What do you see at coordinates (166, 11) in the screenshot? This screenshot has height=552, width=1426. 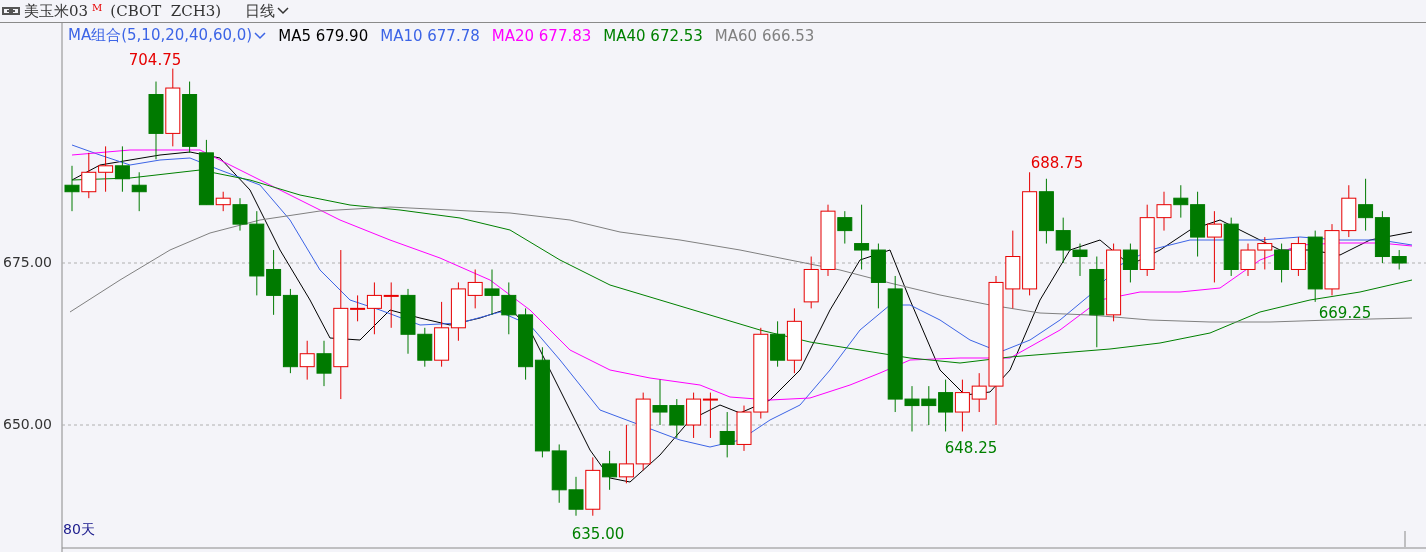 I see `instrument-code: (CBOT ZCH3)` at bounding box center [166, 11].